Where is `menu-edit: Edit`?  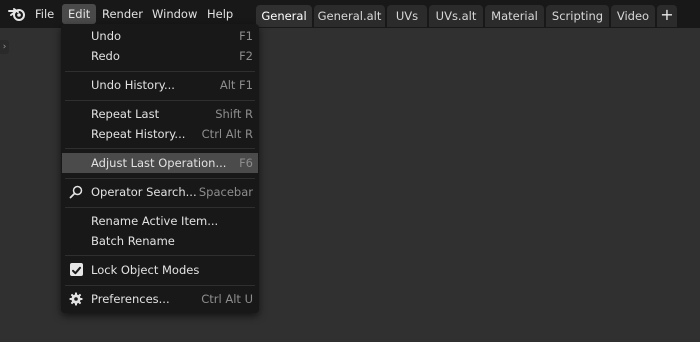
menu-edit: Edit is located at coordinates (79, 14).